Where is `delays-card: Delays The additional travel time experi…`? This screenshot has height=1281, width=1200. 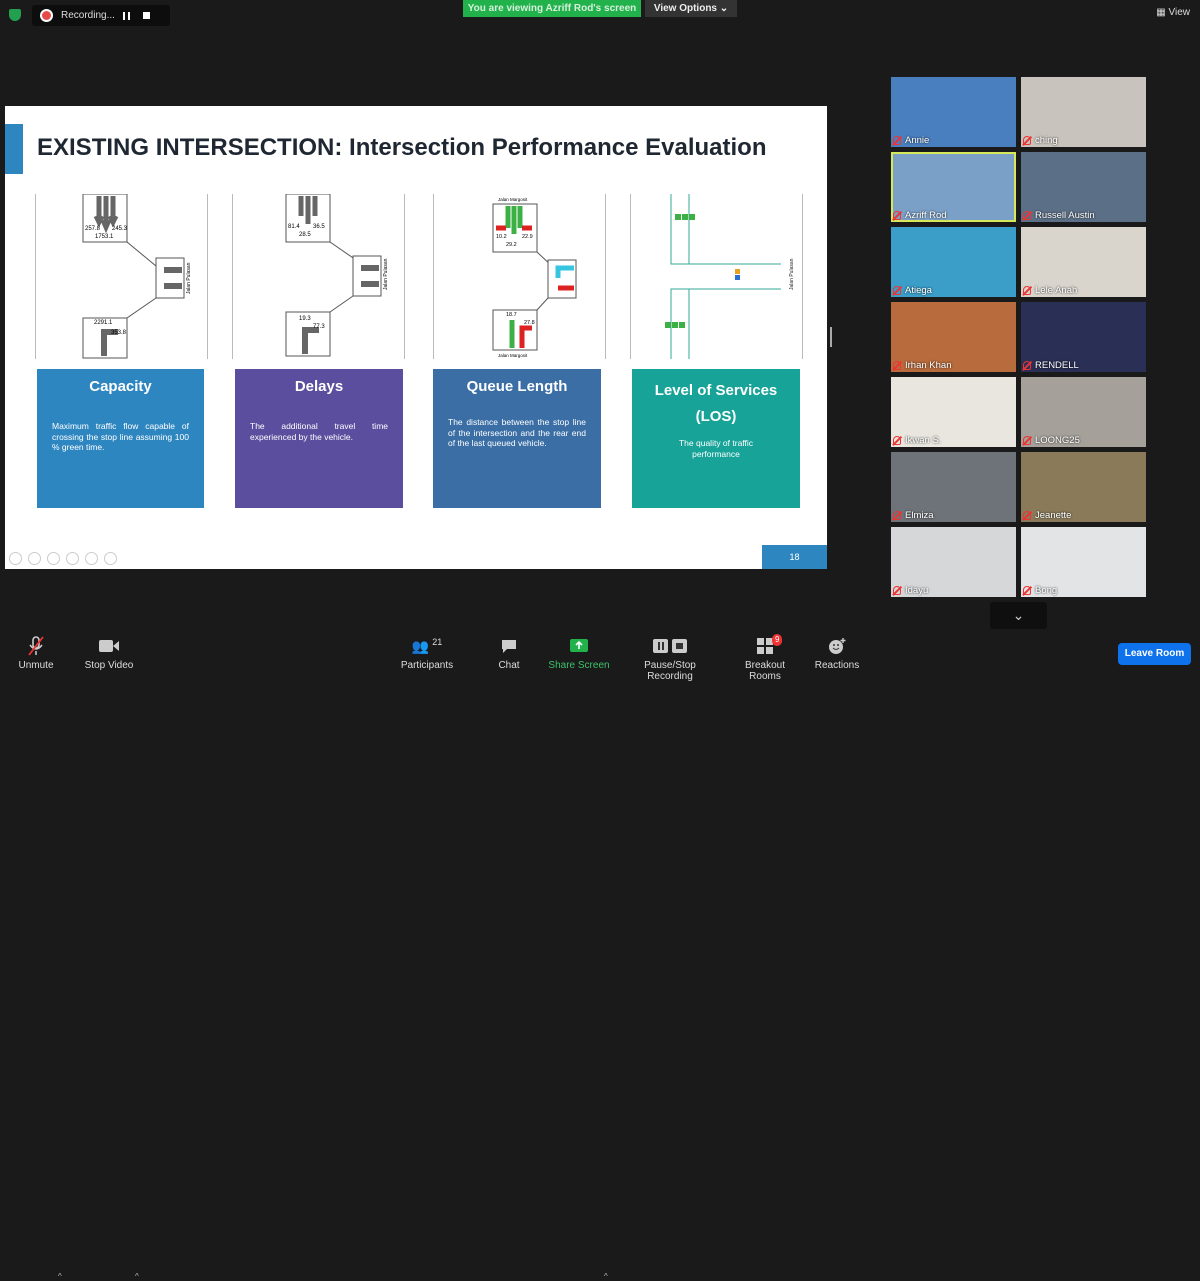
delays-card: Delays The additional travel time experi… is located at coordinates (319, 438).